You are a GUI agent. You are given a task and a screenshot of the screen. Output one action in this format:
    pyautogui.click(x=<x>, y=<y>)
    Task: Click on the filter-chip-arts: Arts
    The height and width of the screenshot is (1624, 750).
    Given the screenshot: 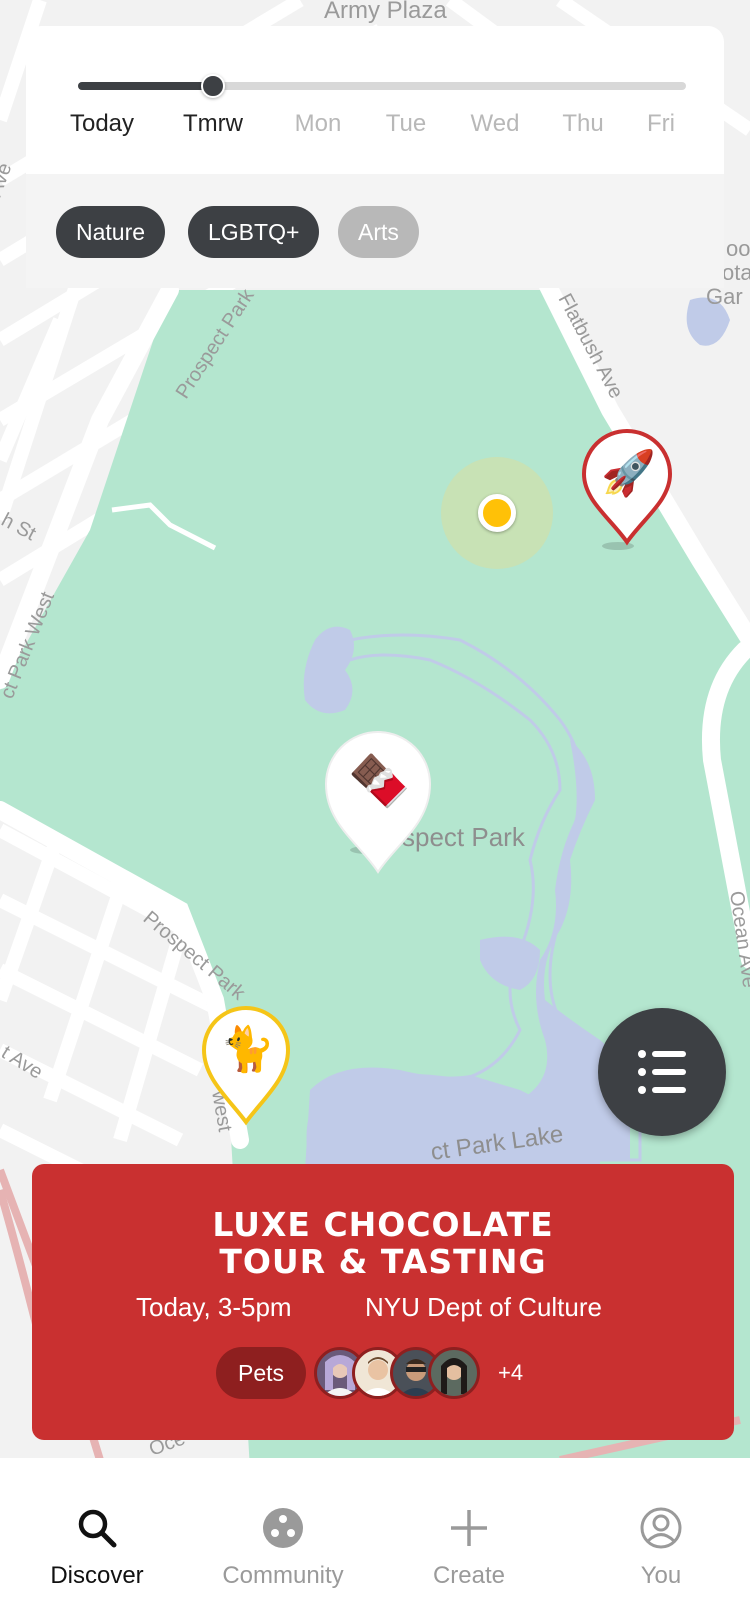 What is the action you would take?
    pyautogui.click(x=378, y=232)
    